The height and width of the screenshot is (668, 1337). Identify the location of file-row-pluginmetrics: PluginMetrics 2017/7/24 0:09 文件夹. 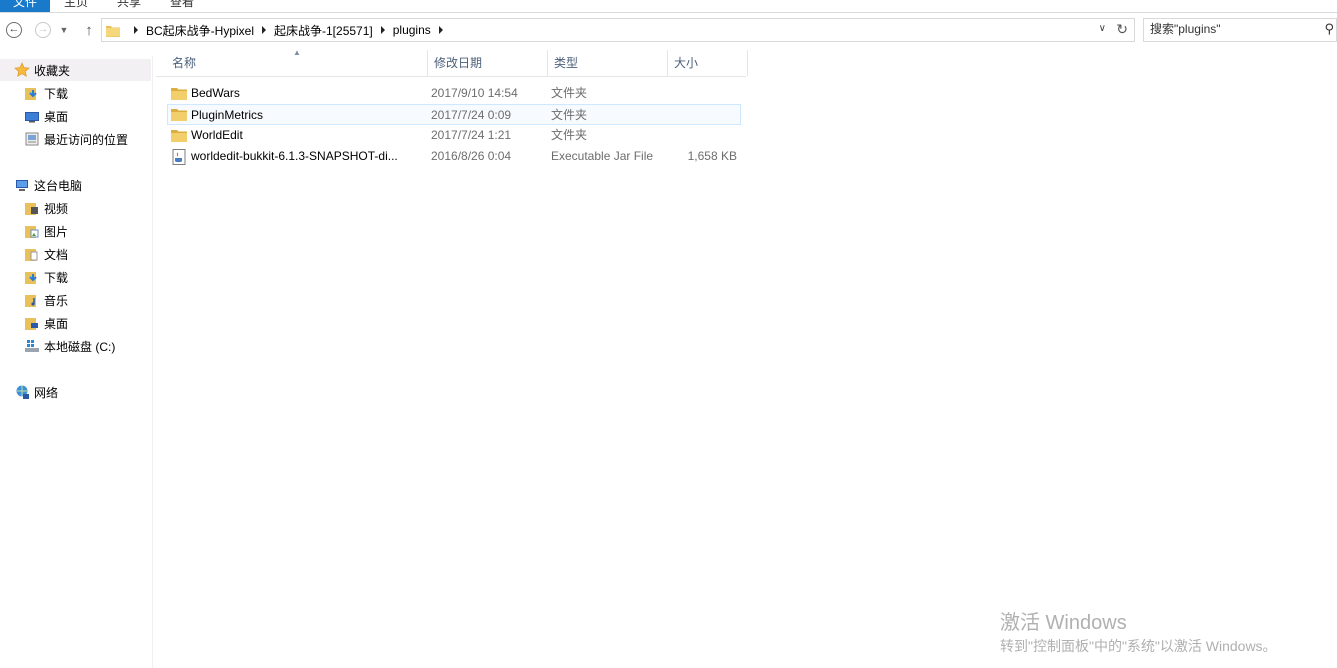
(454, 114).